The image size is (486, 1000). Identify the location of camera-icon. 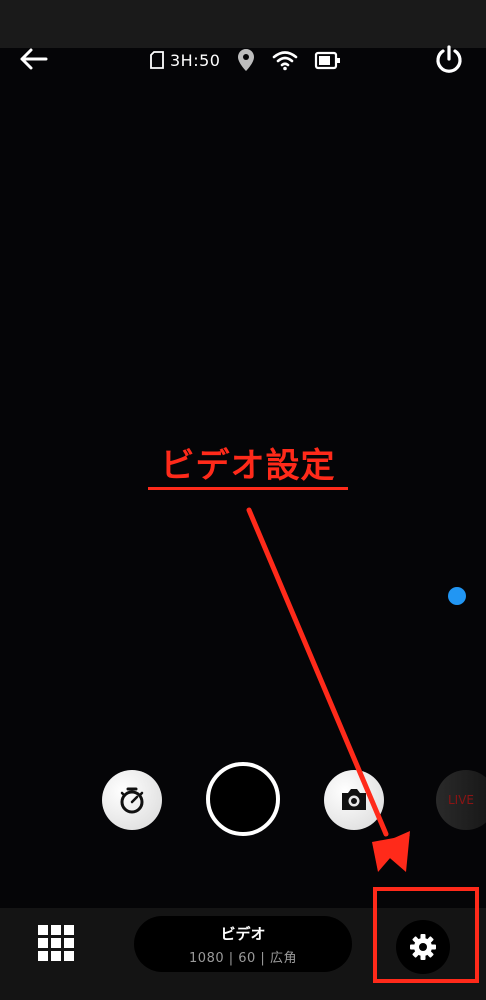
(354, 799).